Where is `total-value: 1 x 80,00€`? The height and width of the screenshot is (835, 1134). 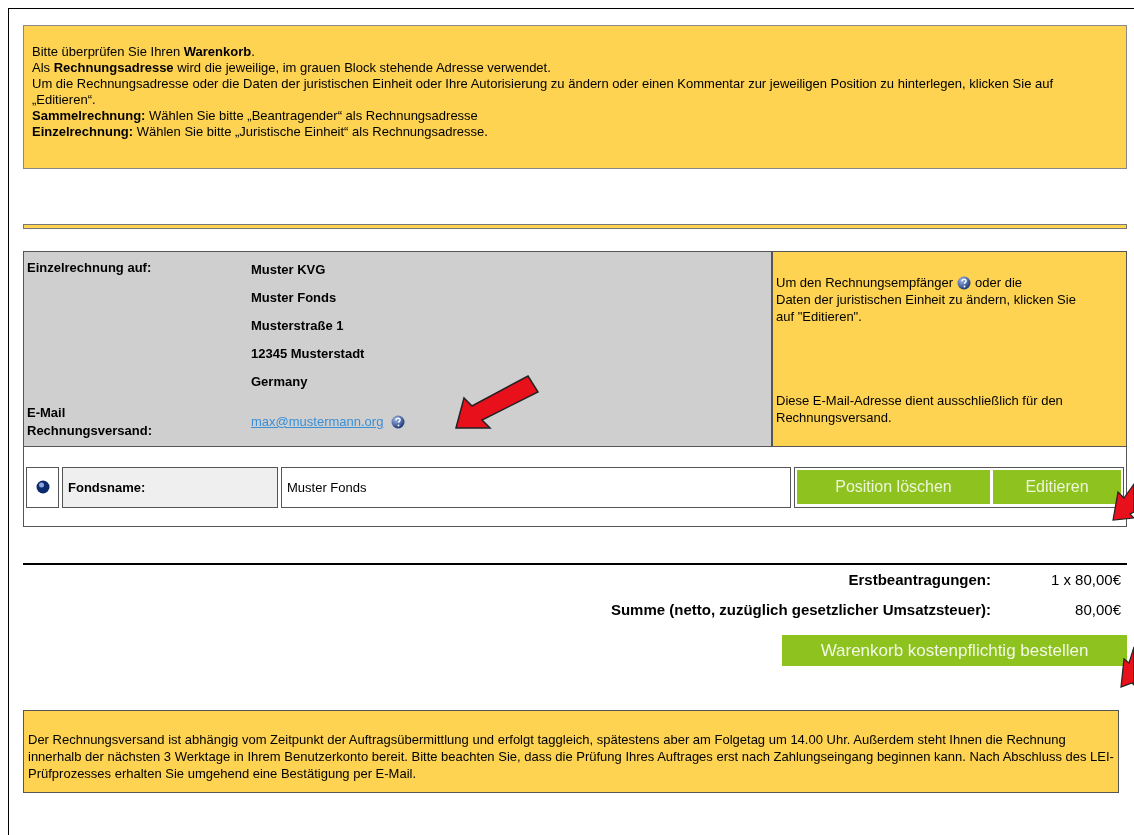 total-value: 1 x 80,00€ is located at coordinates (1085, 580).